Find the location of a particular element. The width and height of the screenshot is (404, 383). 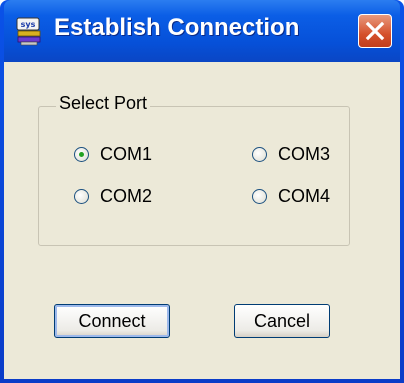

radio-com4: COM4 is located at coordinates (291, 196).